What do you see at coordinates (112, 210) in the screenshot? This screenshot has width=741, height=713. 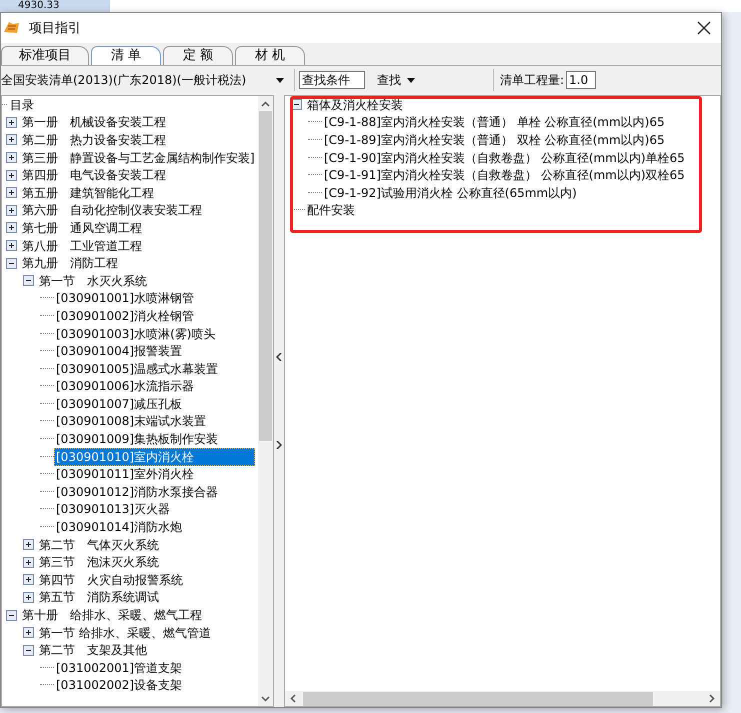 I see `tree-item: 第六册 自动化控制仪表安装工程` at bounding box center [112, 210].